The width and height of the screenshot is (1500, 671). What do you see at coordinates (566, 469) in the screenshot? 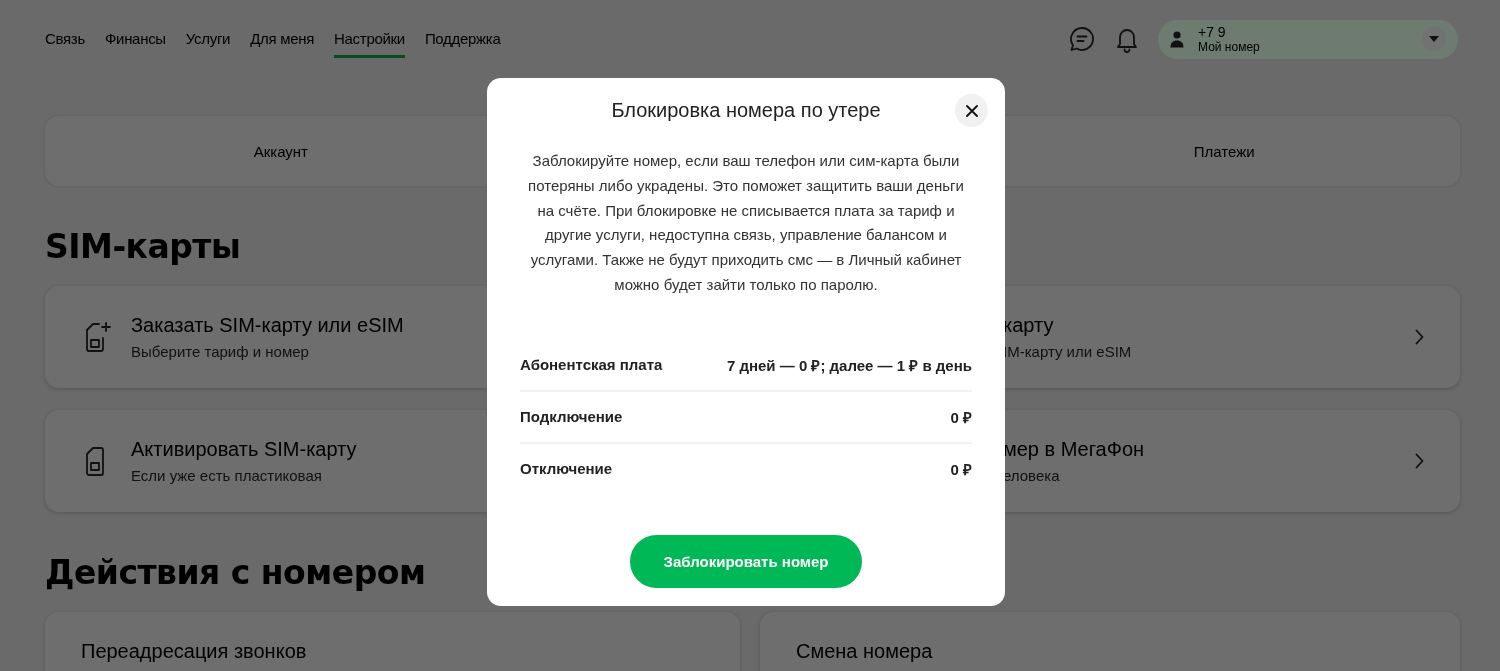
I see `fee-label: Отключение` at bounding box center [566, 469].